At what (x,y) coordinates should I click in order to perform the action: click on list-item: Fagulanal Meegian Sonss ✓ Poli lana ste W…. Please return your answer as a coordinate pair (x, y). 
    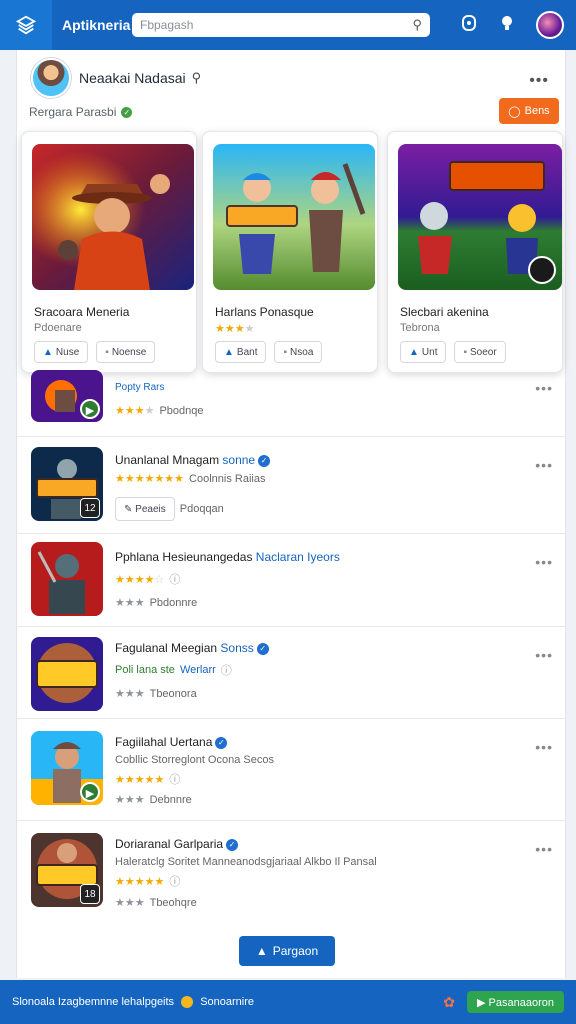
    Looking at the image, I should click on (291, 672).